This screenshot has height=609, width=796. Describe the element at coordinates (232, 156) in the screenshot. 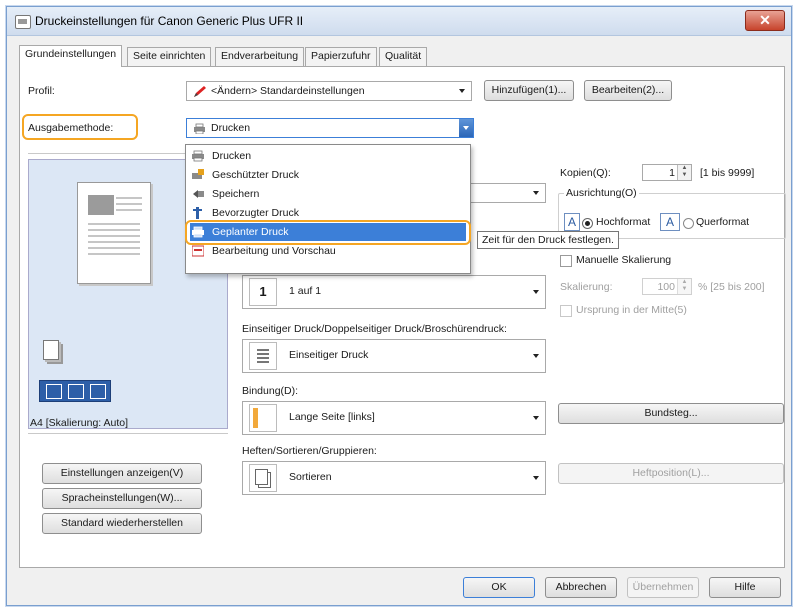

I see `output-option-label: Drucken` at that location.